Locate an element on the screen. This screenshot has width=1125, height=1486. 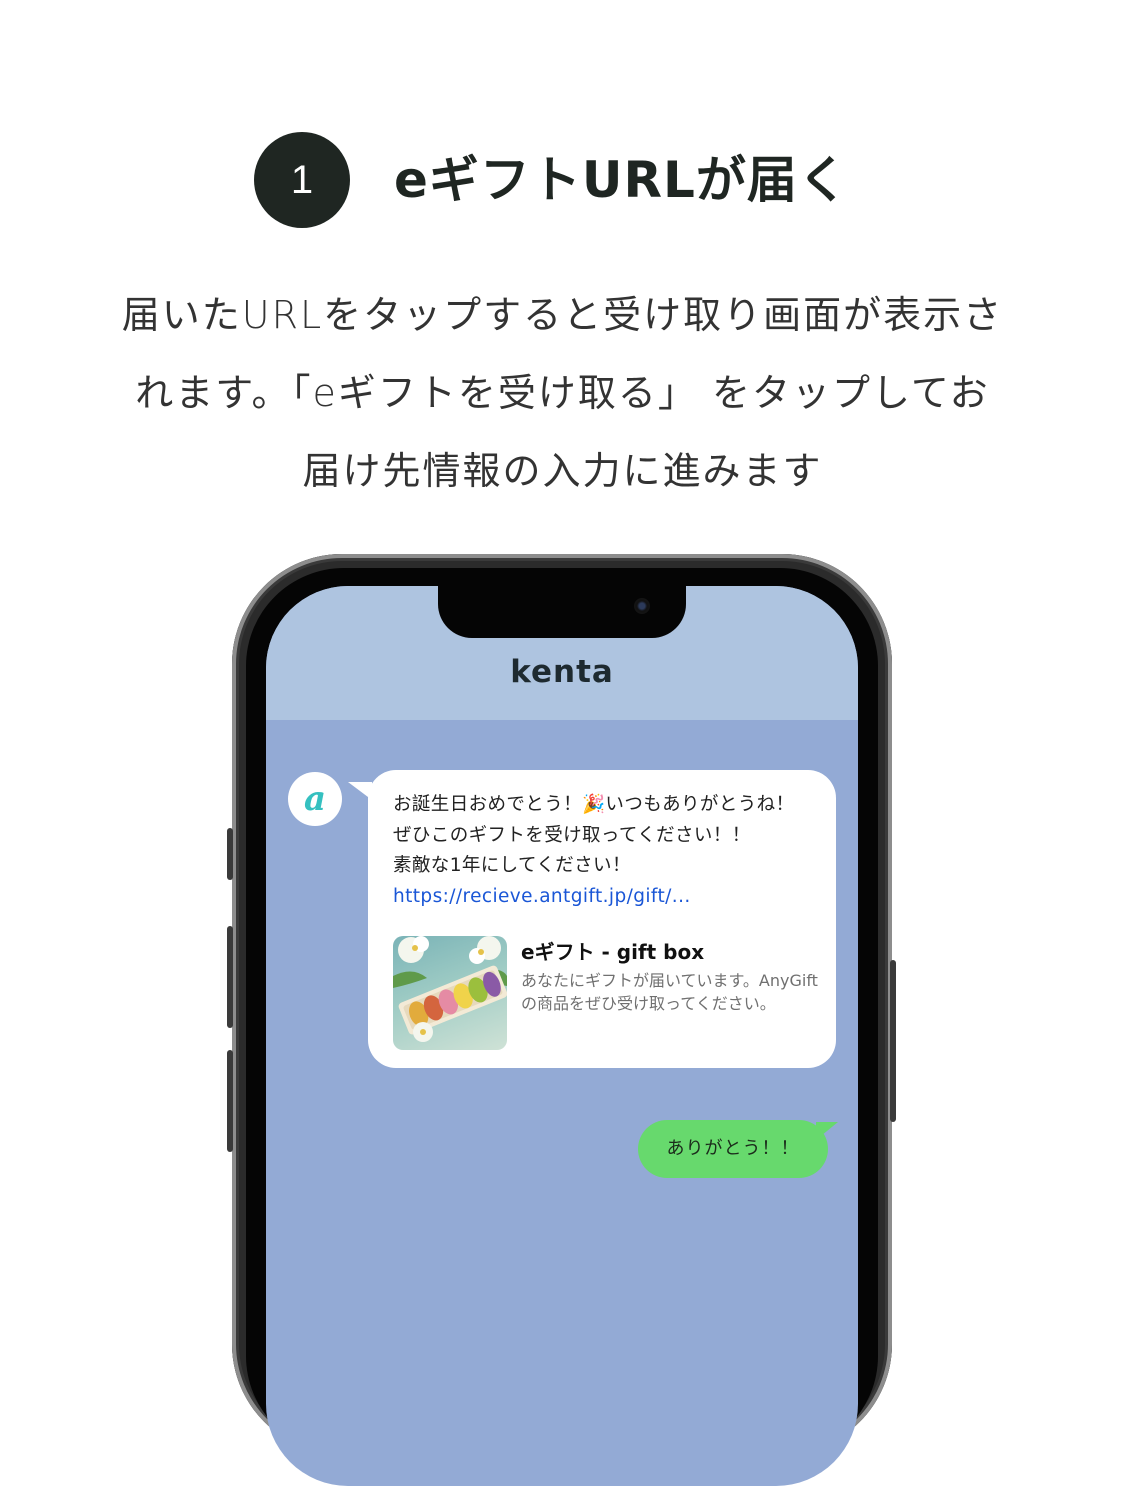
step-header: 1 eギフトURLが届く is located at coordinates (562, 180).